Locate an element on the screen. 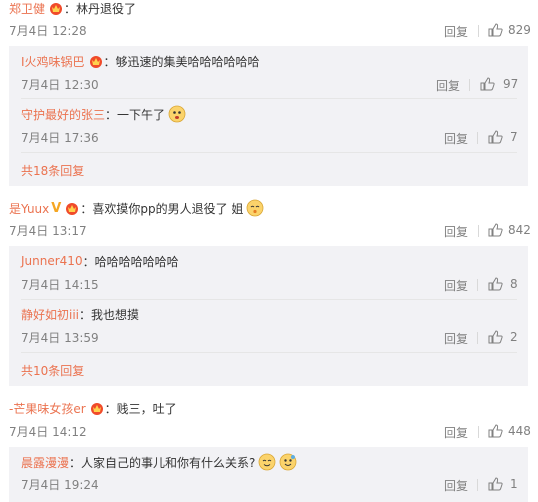 The width and height of the screenshot is (538, 502). comment-text: ：喜欢摸你pp的男人退役了 姐 is located at coordinates (162, 208).